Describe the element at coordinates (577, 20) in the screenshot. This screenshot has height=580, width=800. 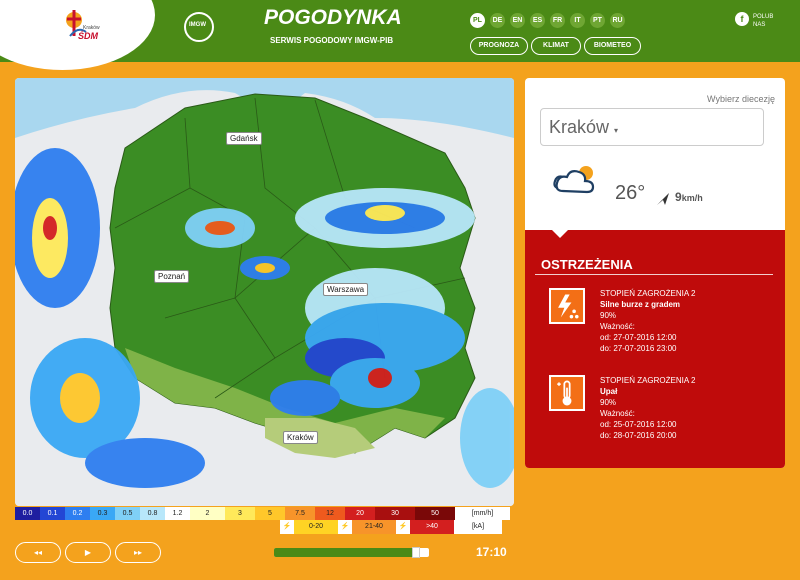
I see `lang-it: IT` at that location.